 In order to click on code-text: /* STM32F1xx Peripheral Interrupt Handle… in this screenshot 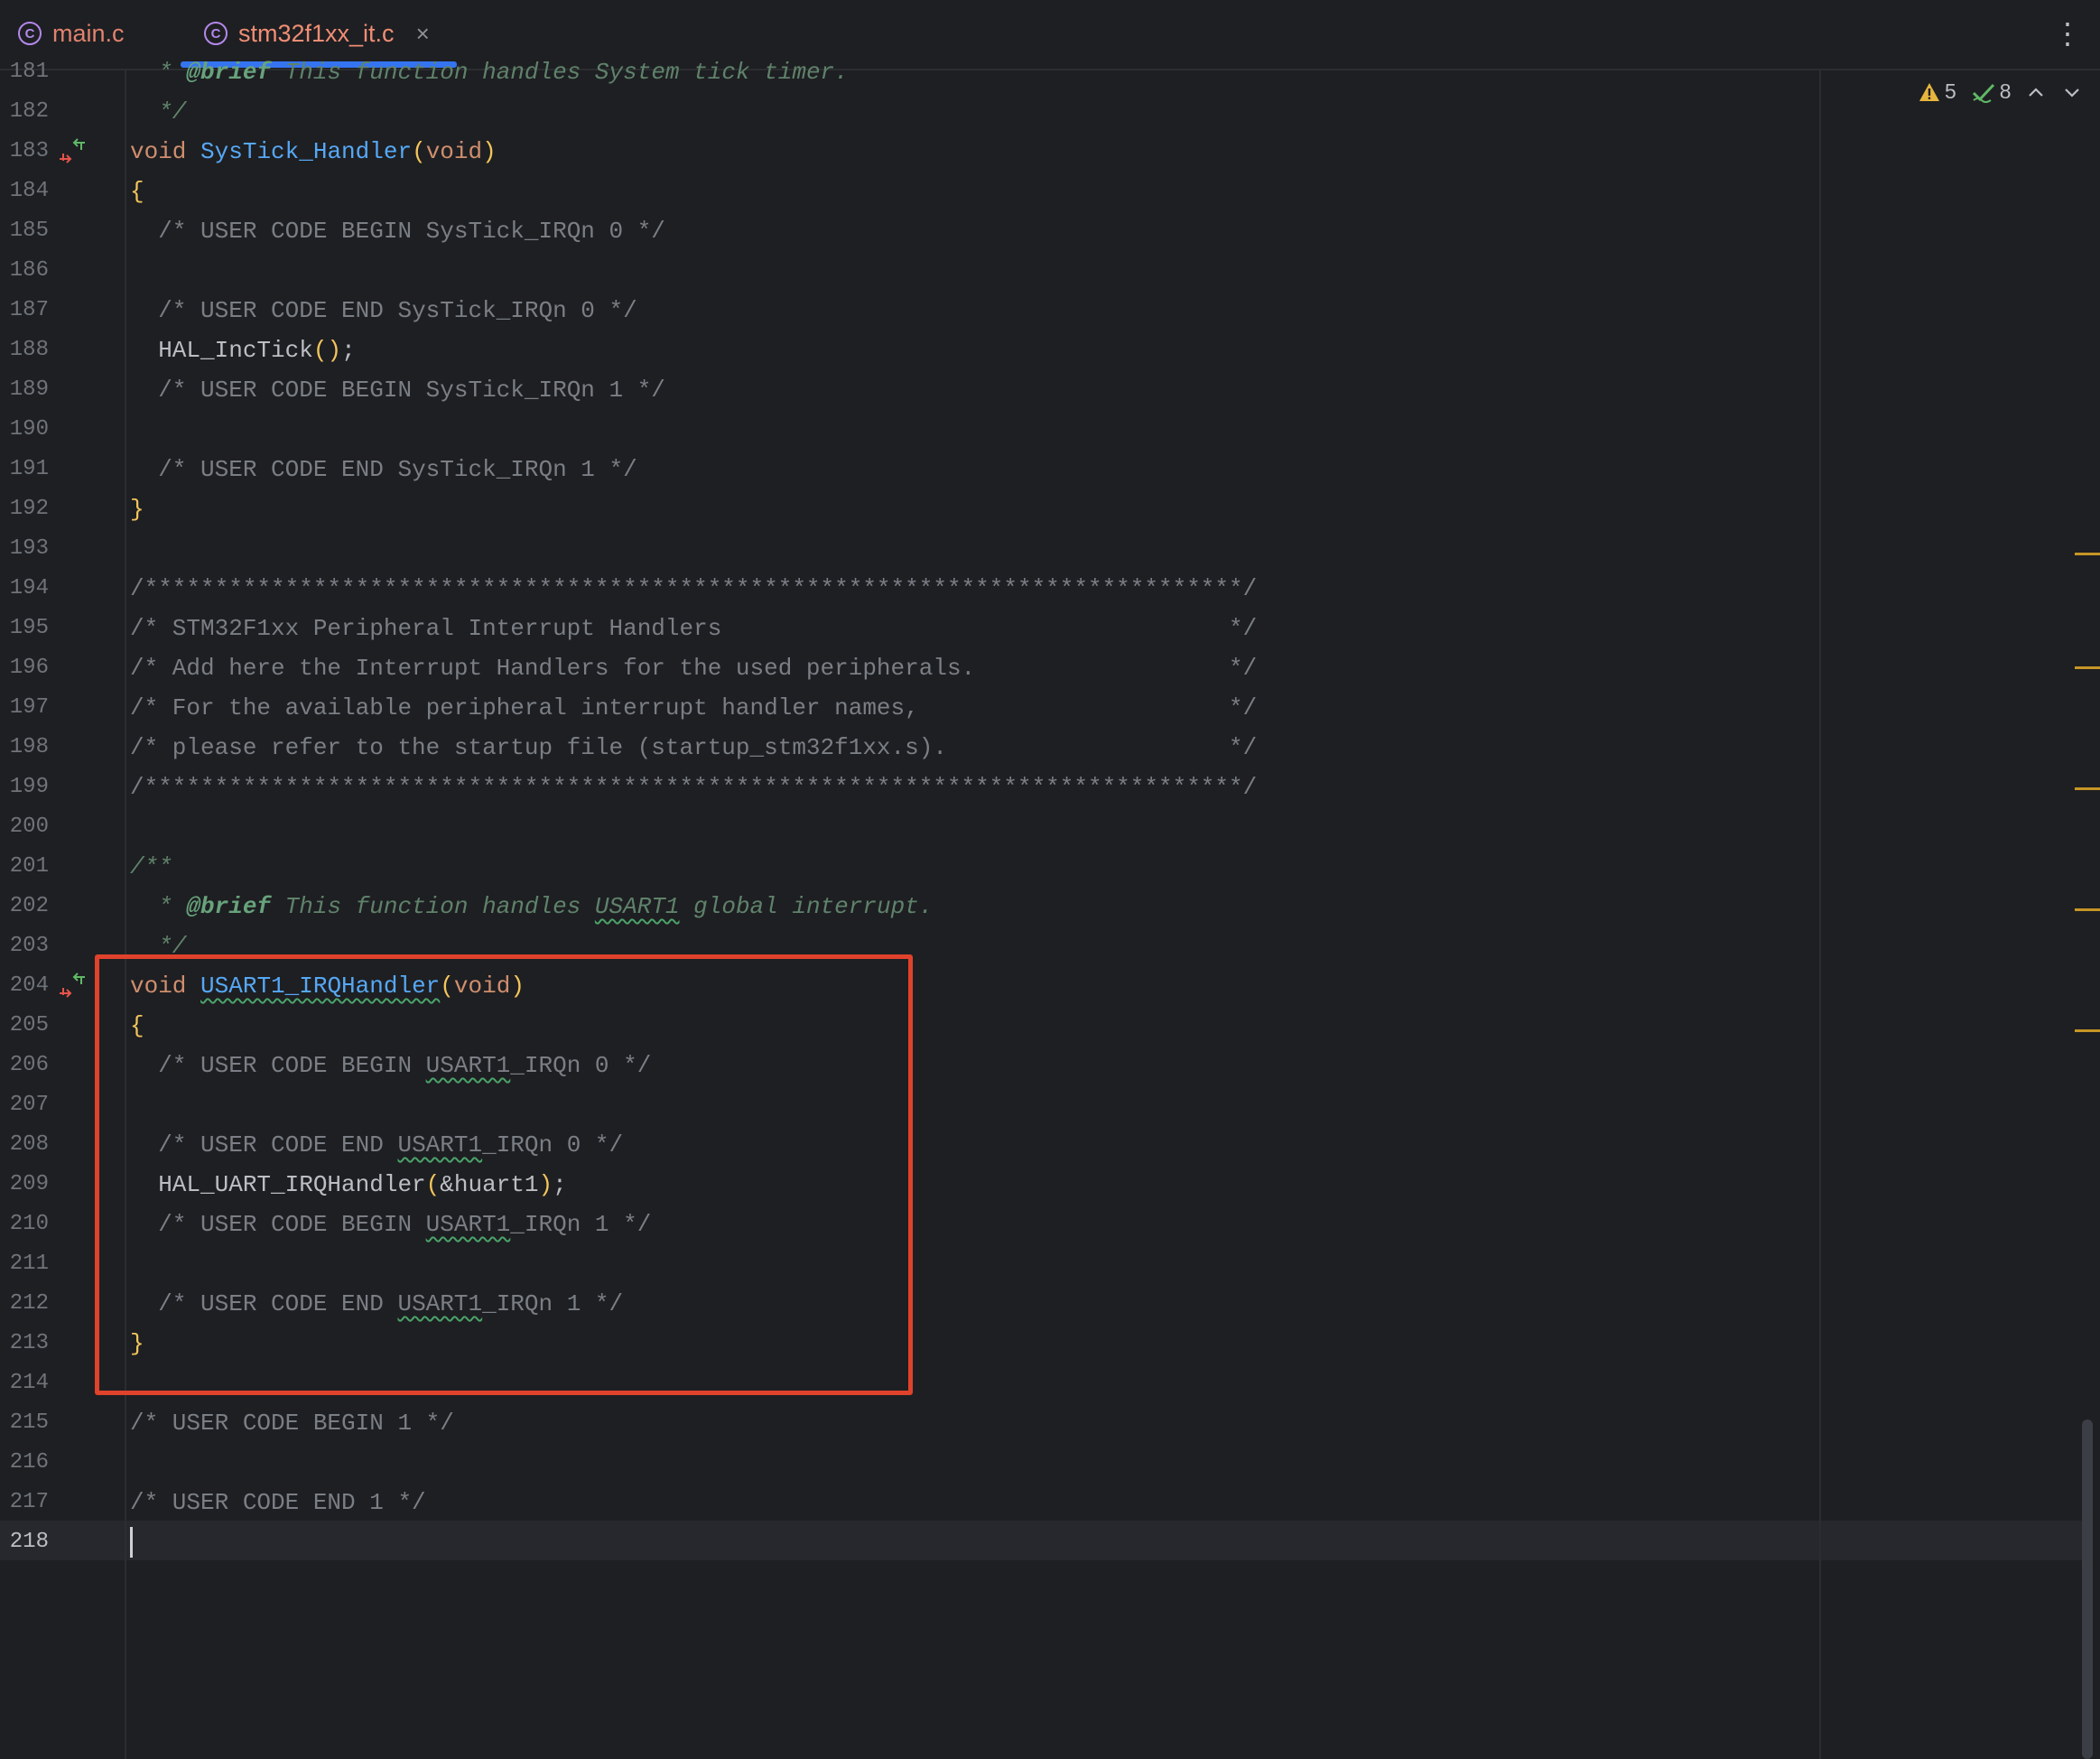, I will do `click(694, 628)`.